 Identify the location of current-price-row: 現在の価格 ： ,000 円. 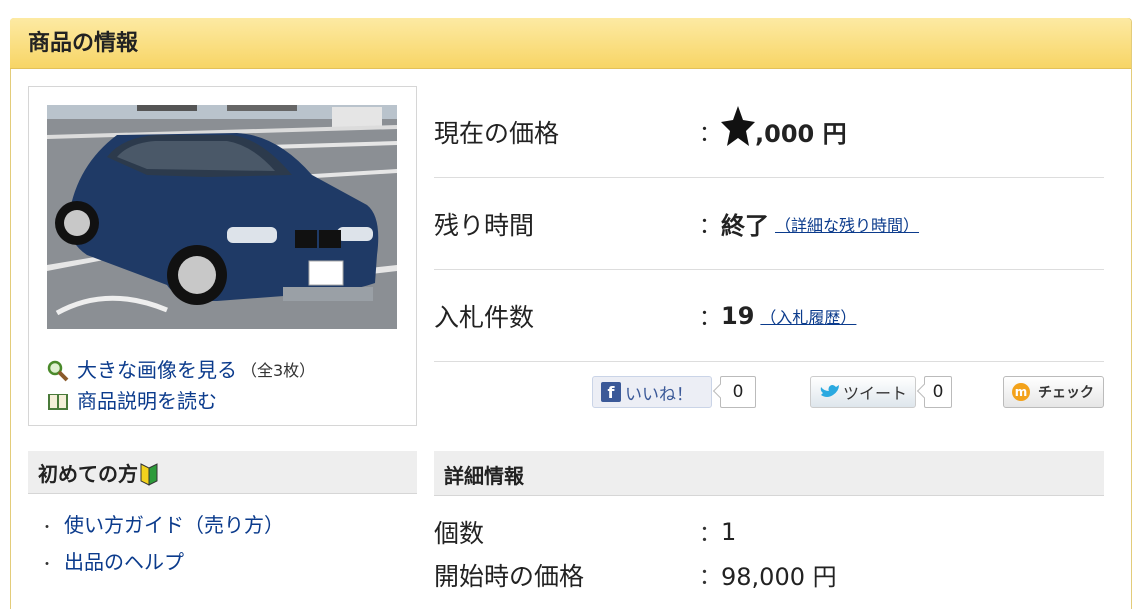
(769, 132).